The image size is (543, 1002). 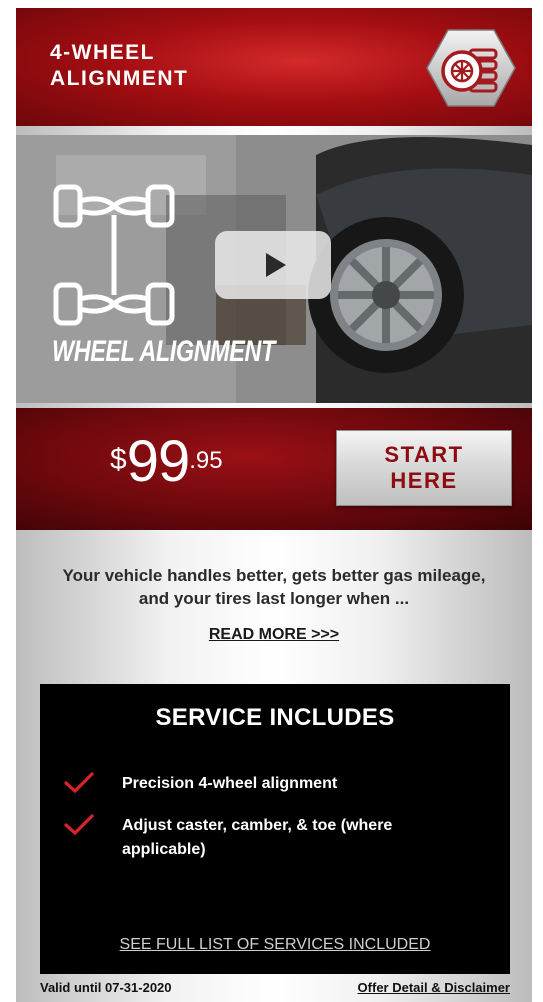 I want to click on page-title: 4-WHEEL ALIGNMENT, so click(x=119, y=65).